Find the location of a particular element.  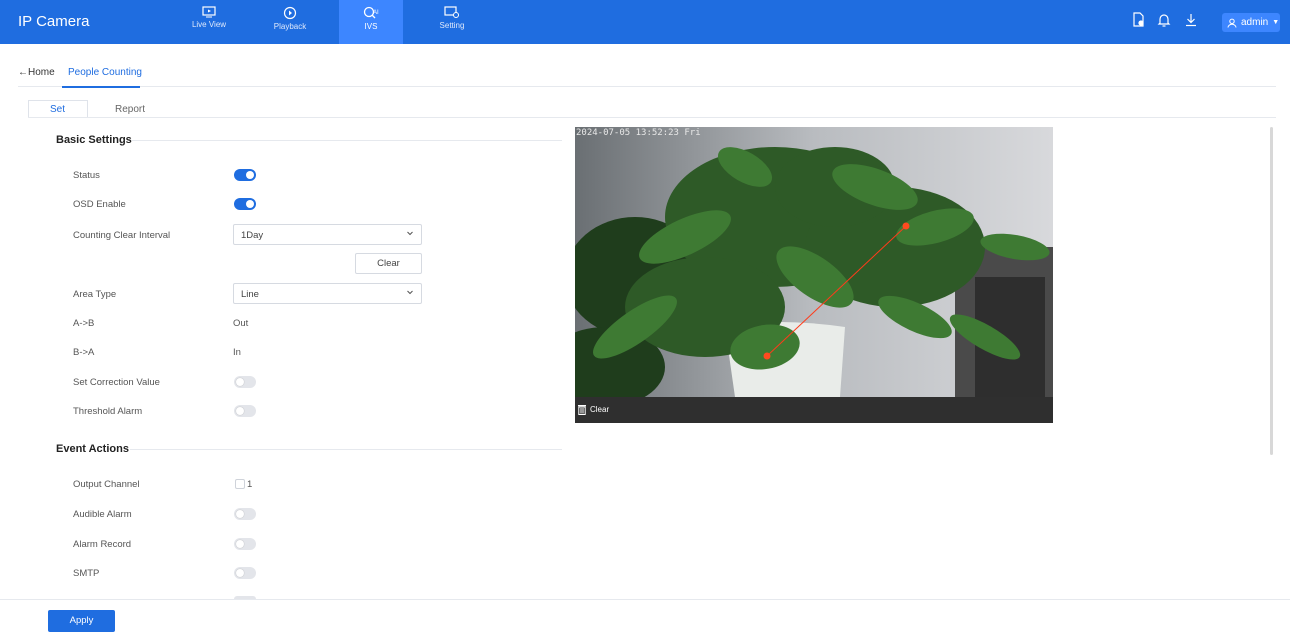

tab-set: Set is located at coordinates (57, 109).